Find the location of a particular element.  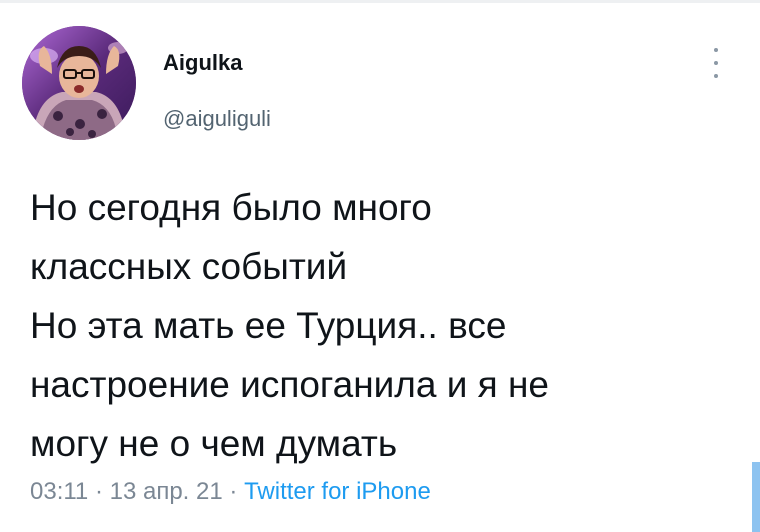

top-divider is located at coordinates (380, 1).